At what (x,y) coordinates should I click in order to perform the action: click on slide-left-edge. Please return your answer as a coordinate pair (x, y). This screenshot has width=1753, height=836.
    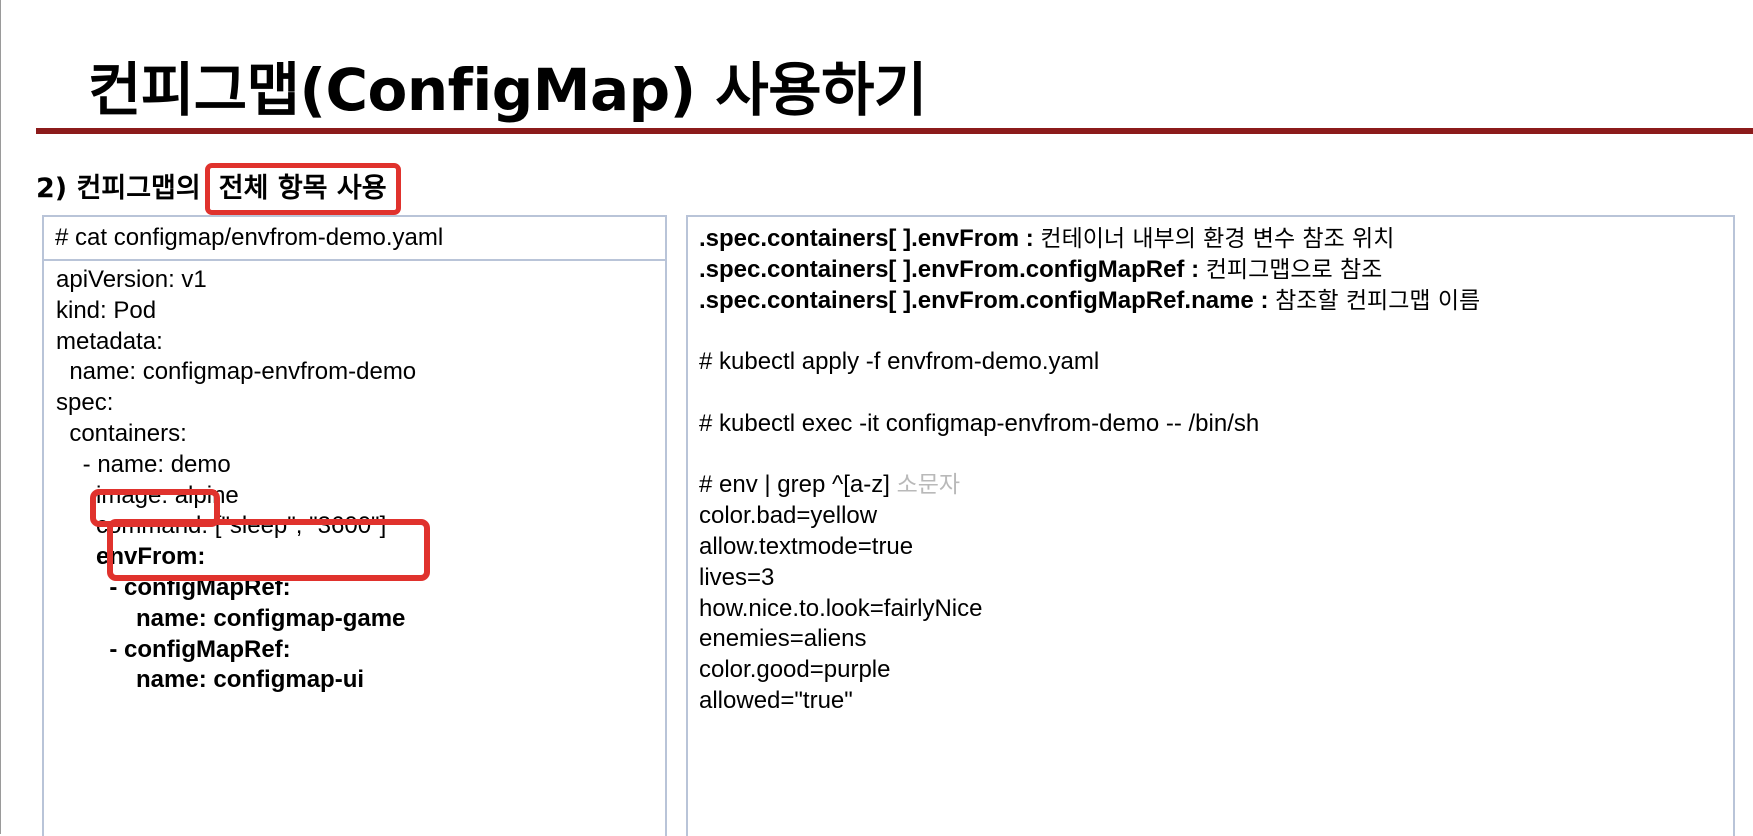
    Looking at the image, I should click on (0, 417).